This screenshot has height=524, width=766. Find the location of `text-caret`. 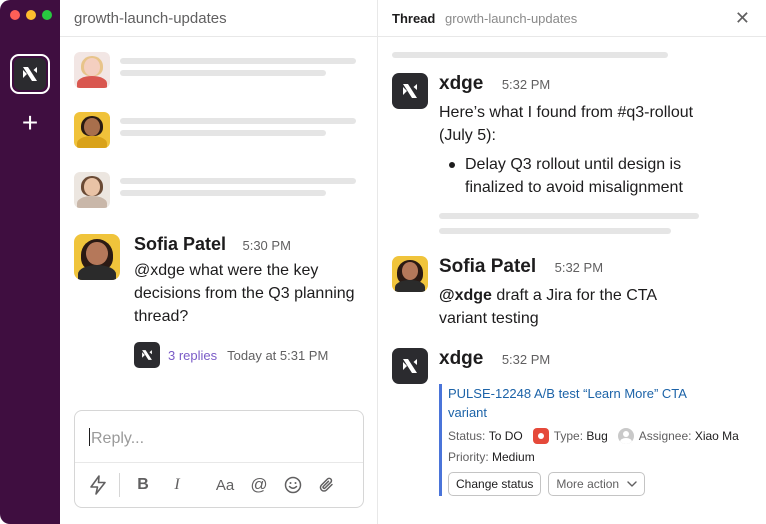

text-caret is located at coordinates (89, 437).